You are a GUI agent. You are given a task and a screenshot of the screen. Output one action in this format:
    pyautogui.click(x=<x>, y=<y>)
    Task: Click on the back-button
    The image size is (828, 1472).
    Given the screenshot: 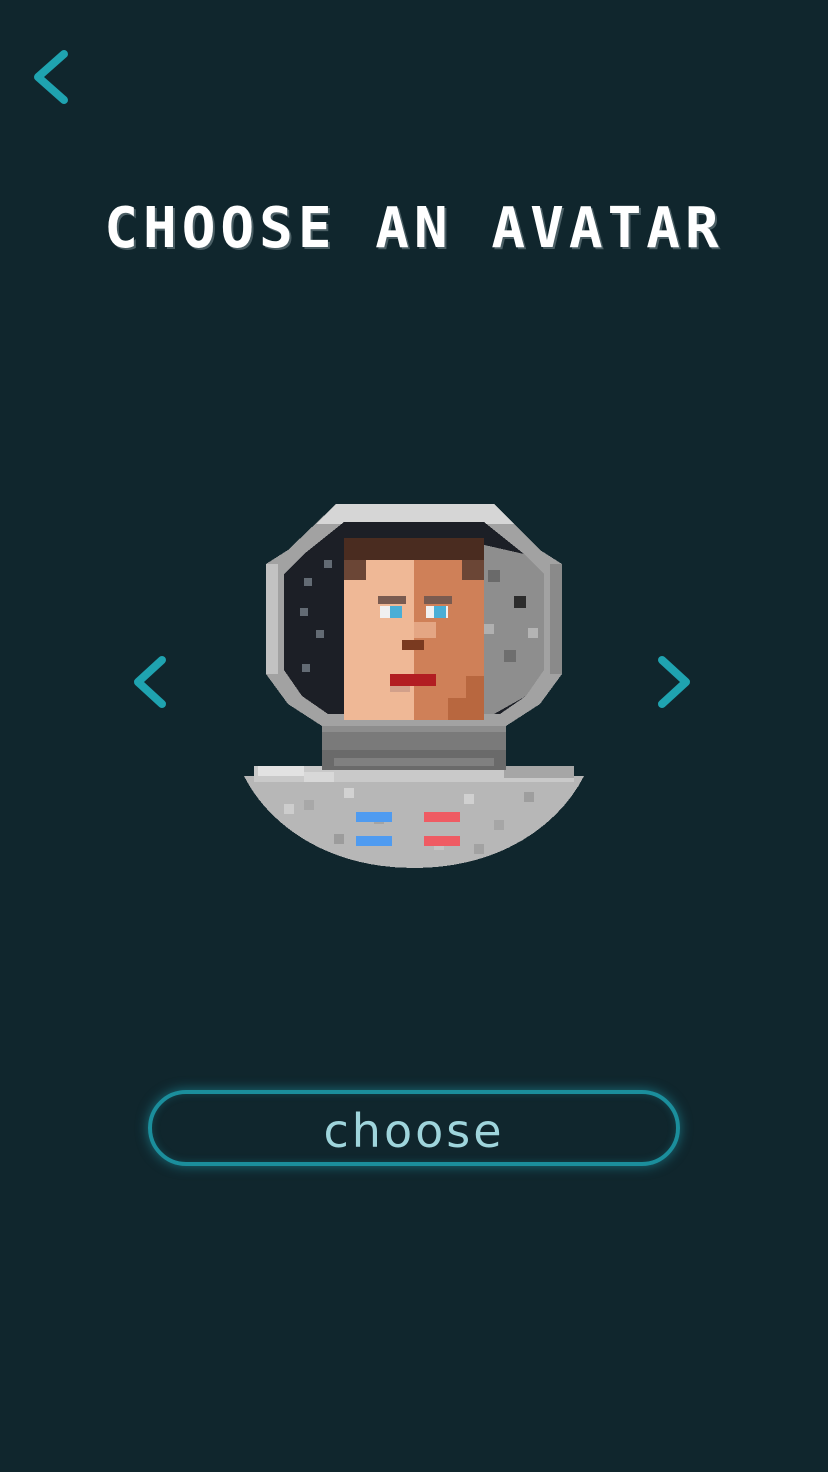 What is the action you would take?
    pyautogui.click(x=51, y=77)
    